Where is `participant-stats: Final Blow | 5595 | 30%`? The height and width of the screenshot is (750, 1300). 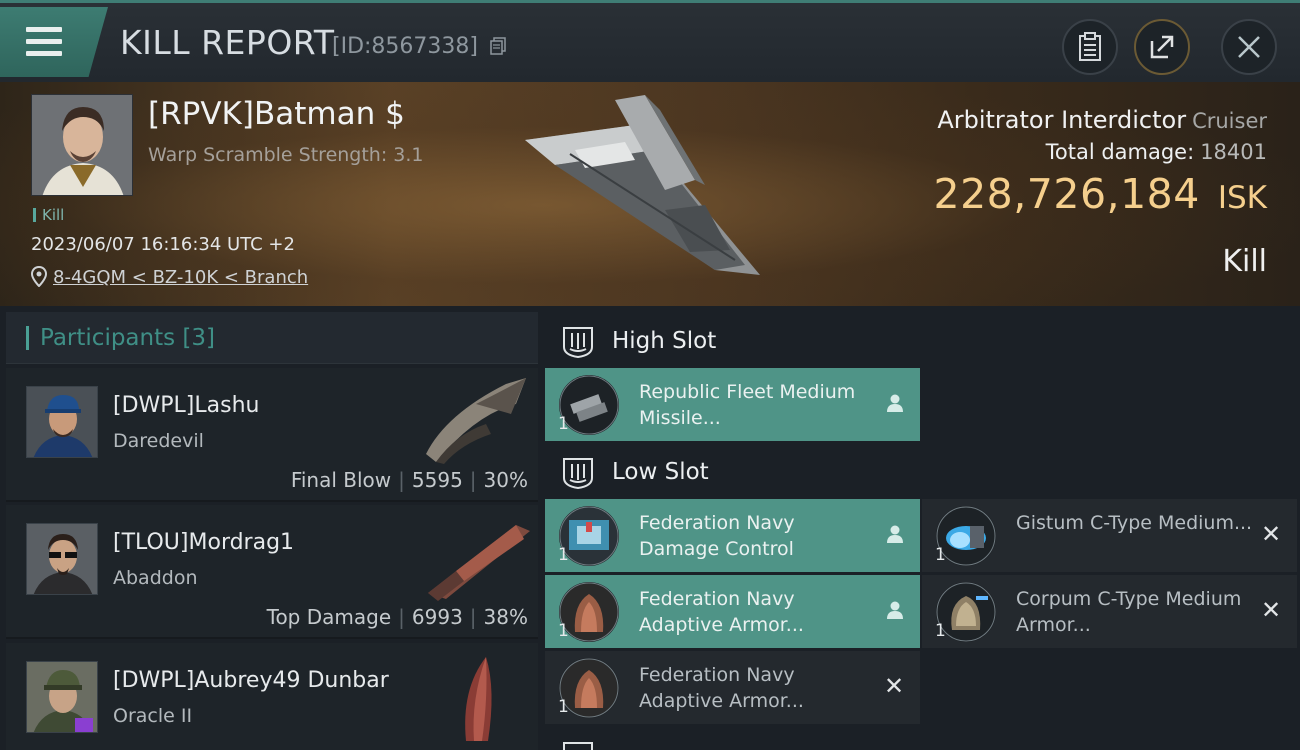
participant-stats: Final Blow | 5595 | 30% is located at coordinates (409, 480).